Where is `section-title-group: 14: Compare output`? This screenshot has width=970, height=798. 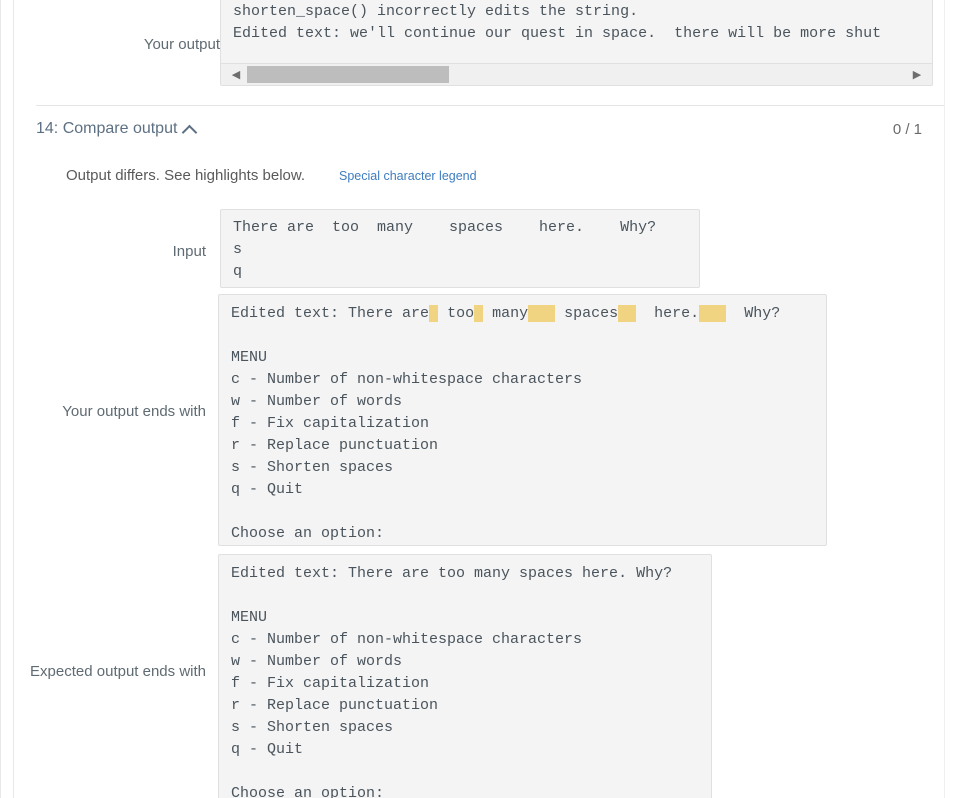 section-title-group: 14: Compare output is located at coordinates (117, 130).